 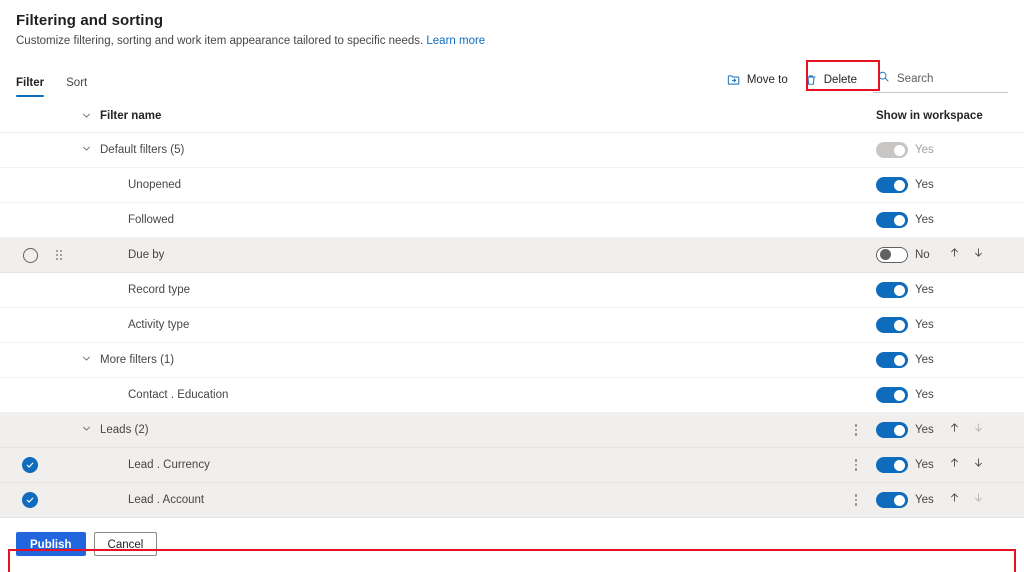 I want to click on column-header-show-in-workspace: Show in workspace, so click(x=929, y=115).